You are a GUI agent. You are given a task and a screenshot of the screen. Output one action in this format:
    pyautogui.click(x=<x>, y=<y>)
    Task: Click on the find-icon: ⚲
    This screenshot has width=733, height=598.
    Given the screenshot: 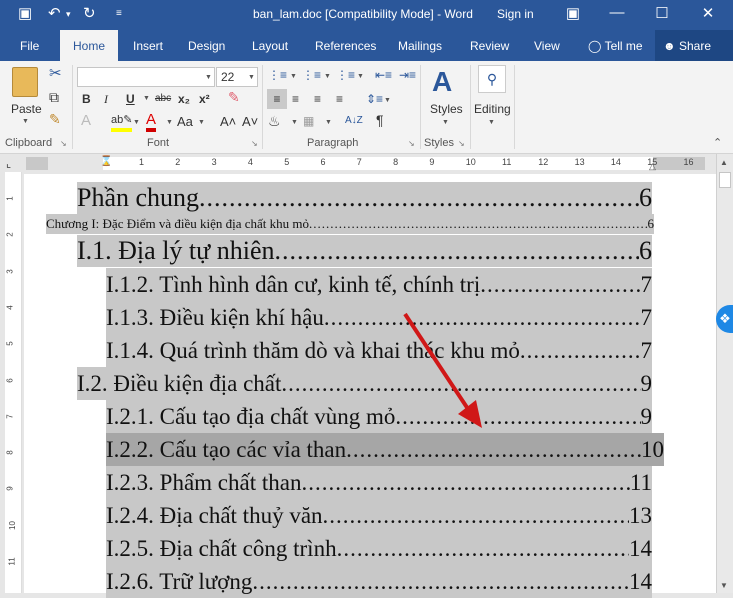 What is the action you would take?
    pyautogui.click(x=492, y=79)
    